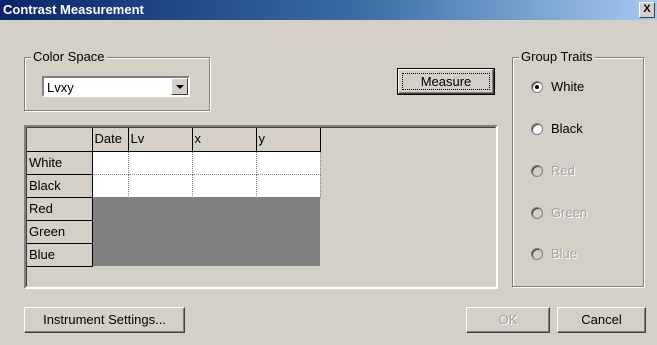  Describe the element at coordinates (328, 10) in the screenshot. I see `title-bar: Contrast Measurement X` at that location.